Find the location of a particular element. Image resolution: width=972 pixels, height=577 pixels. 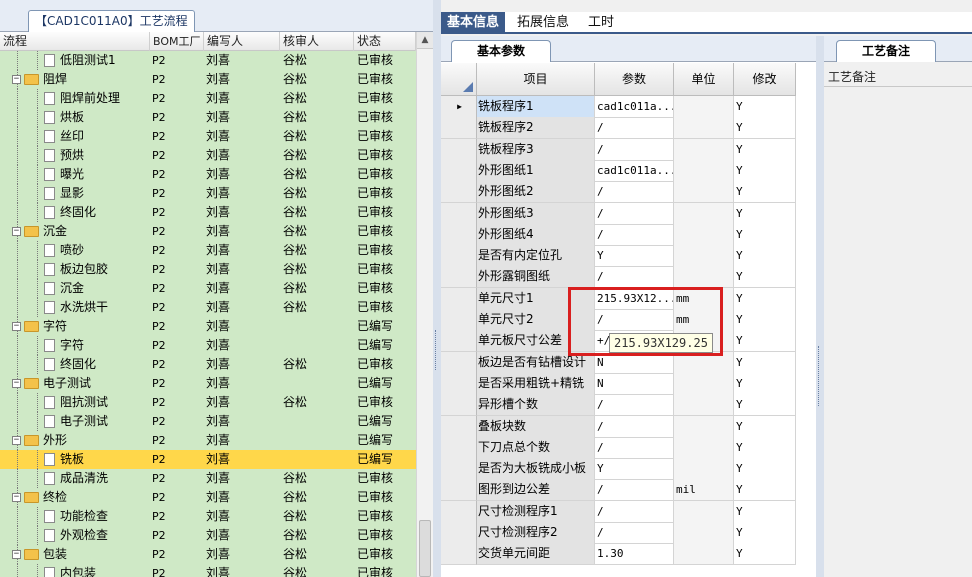

tree-node: 阻抗测试 is located at coordinates (76, 402).